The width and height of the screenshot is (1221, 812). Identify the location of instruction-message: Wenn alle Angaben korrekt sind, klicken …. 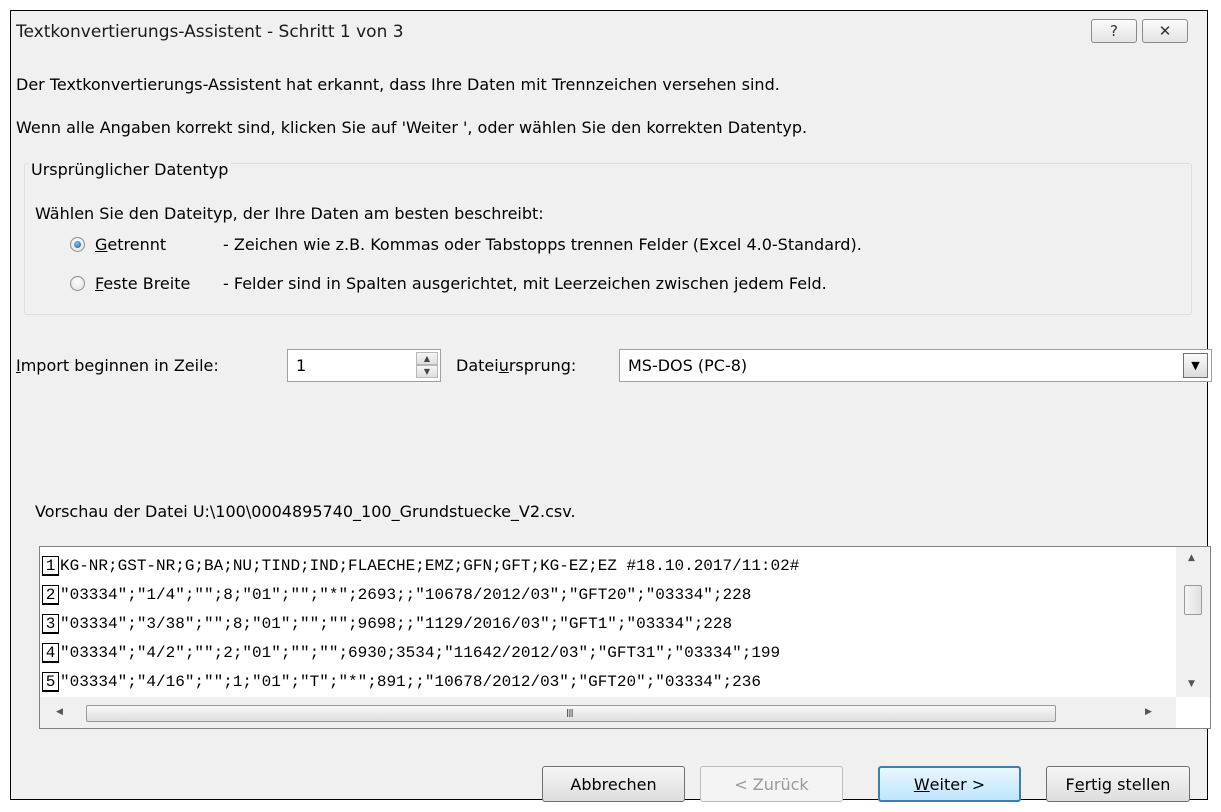
(412, 127).